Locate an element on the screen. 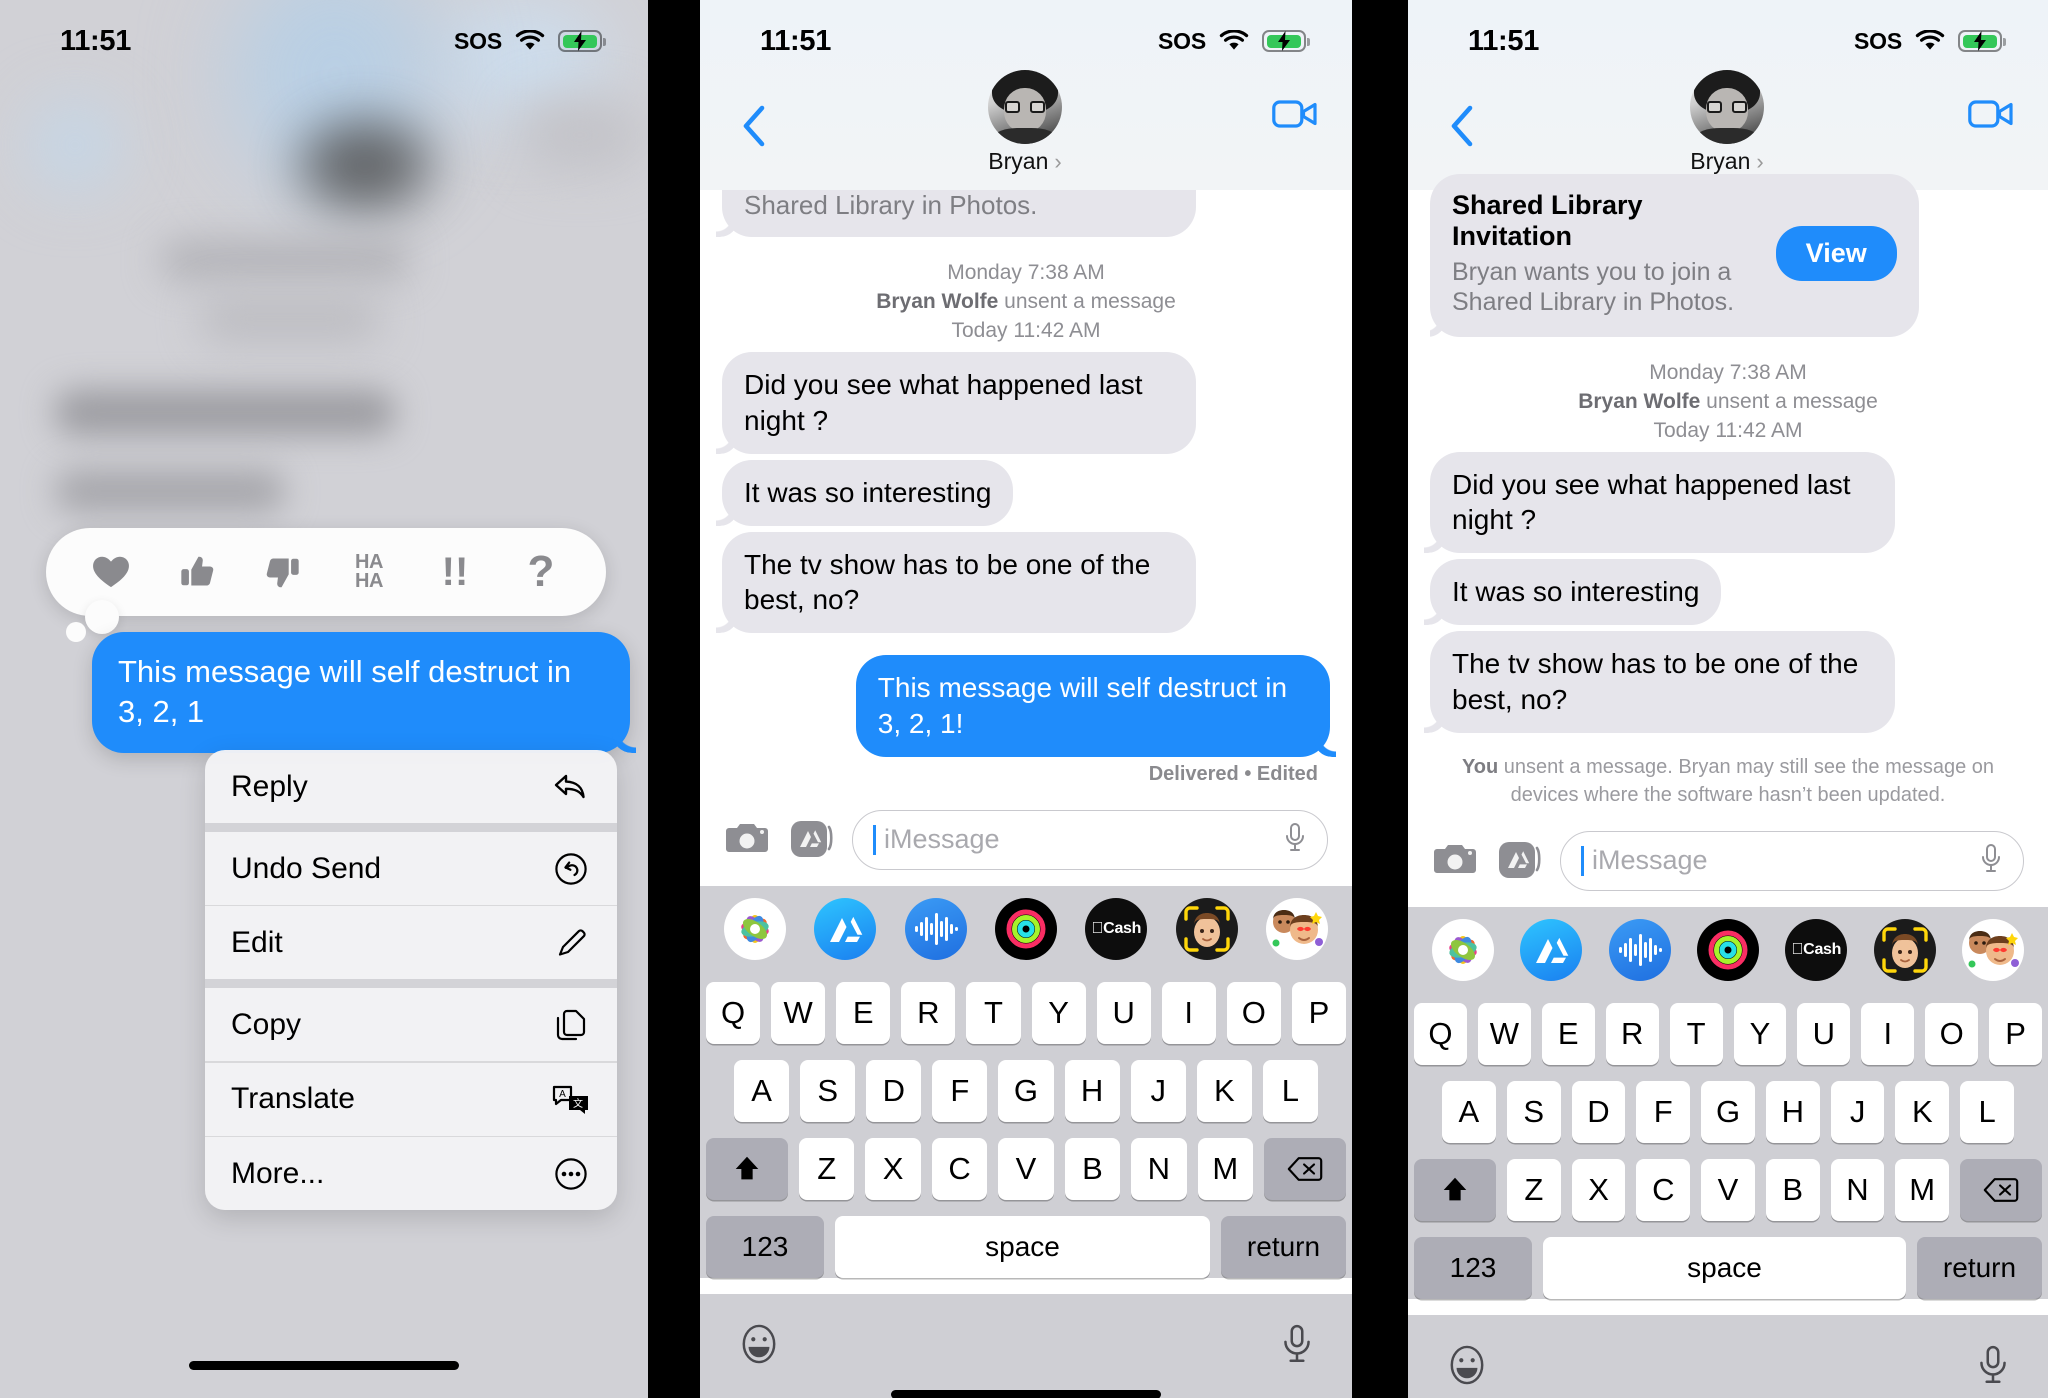 This screenshot has width=2048, height=1398. clipped-shared-library-card: Shared Library in Photos. is located at coordinates (959, 214).